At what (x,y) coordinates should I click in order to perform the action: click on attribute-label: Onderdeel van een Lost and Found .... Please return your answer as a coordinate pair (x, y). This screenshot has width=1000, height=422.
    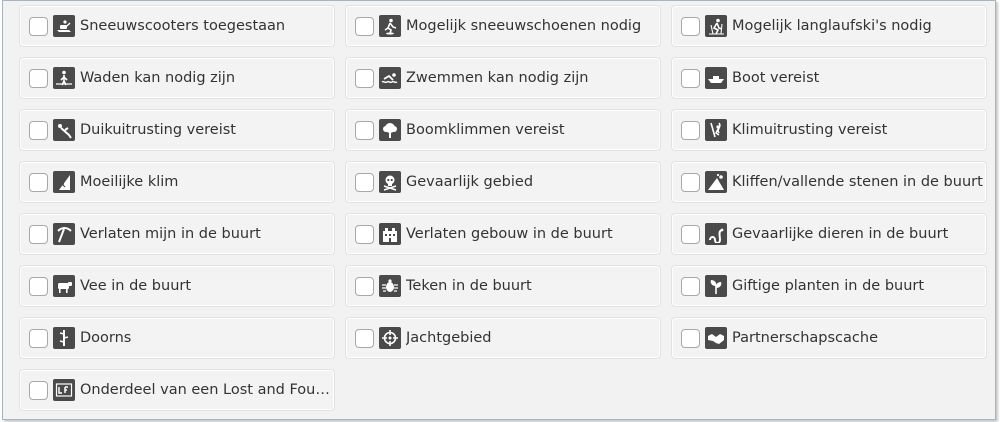
    Looking at the image, I should click on (207, 390).